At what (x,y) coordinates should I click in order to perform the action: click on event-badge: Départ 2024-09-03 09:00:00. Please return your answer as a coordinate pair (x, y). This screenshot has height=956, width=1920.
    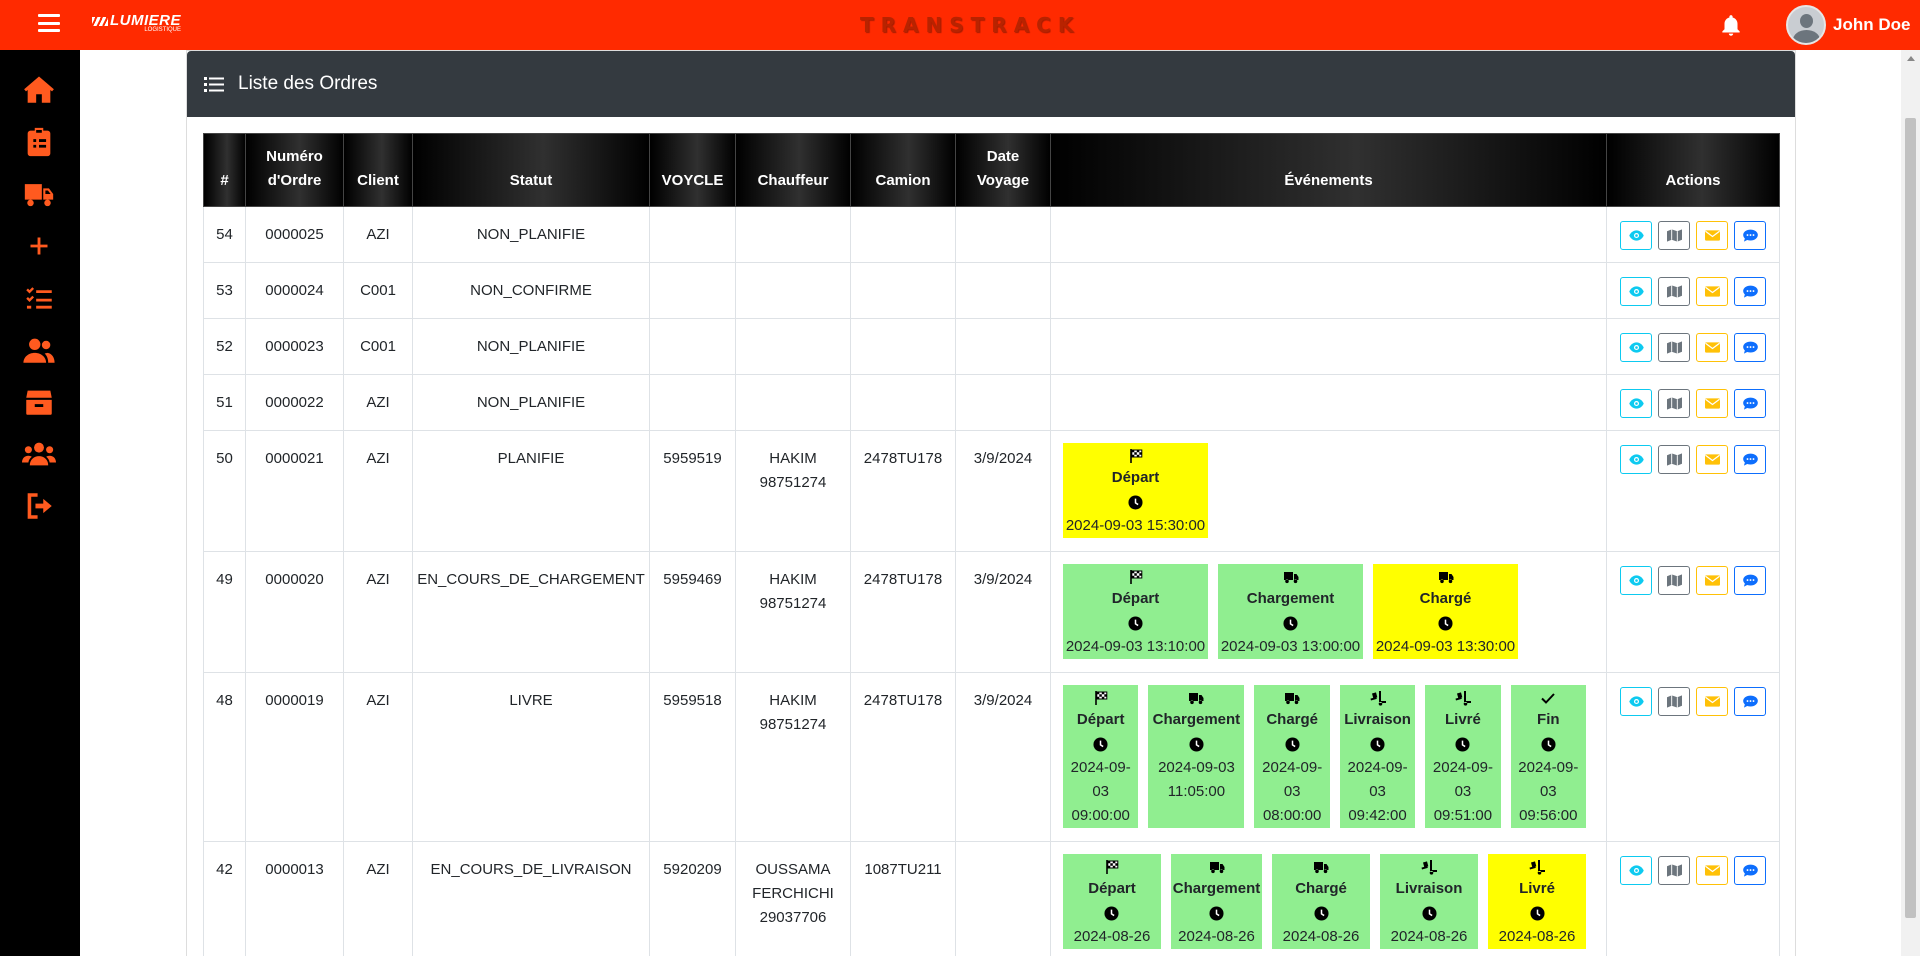
    Looking at the image, I should click on (1101, 756).